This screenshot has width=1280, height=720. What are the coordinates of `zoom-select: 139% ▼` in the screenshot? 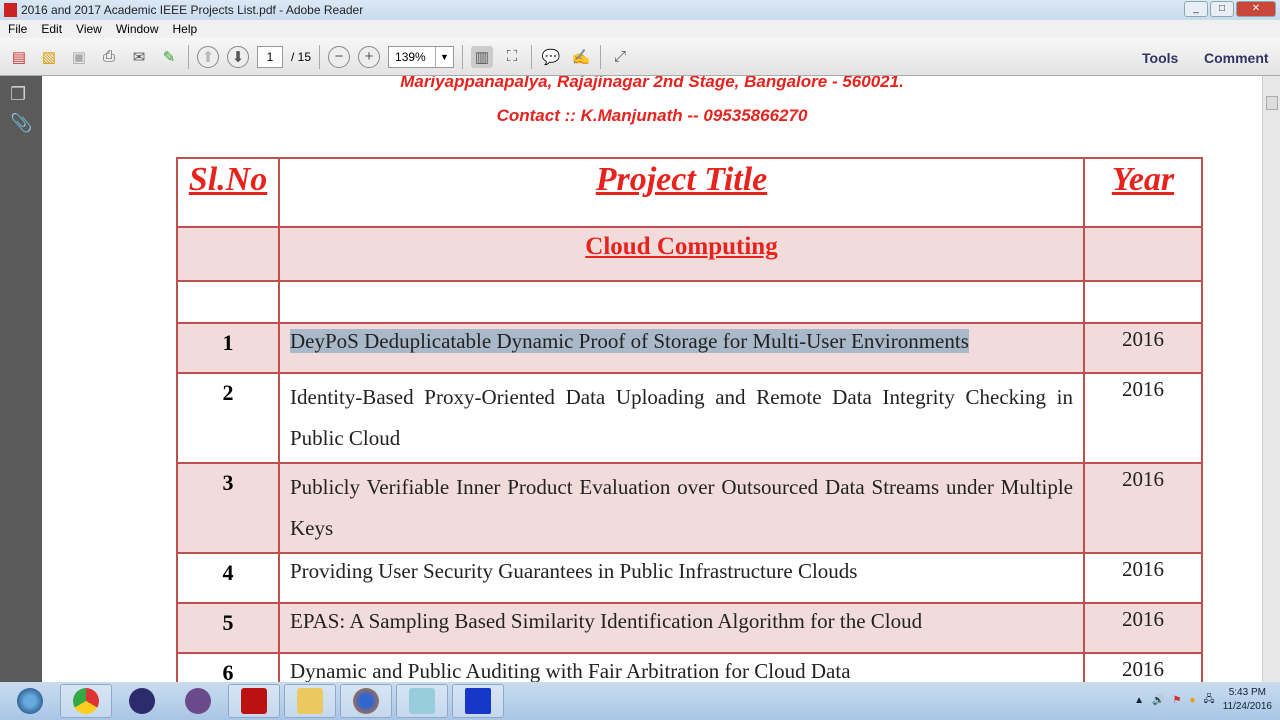 It's located at (421, 56).